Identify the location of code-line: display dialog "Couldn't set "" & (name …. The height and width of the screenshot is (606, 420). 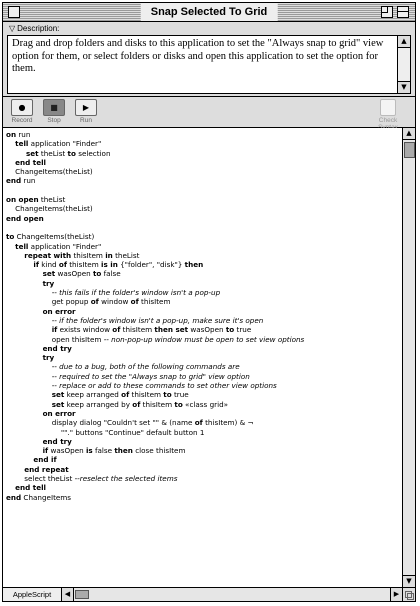
(155, 422).